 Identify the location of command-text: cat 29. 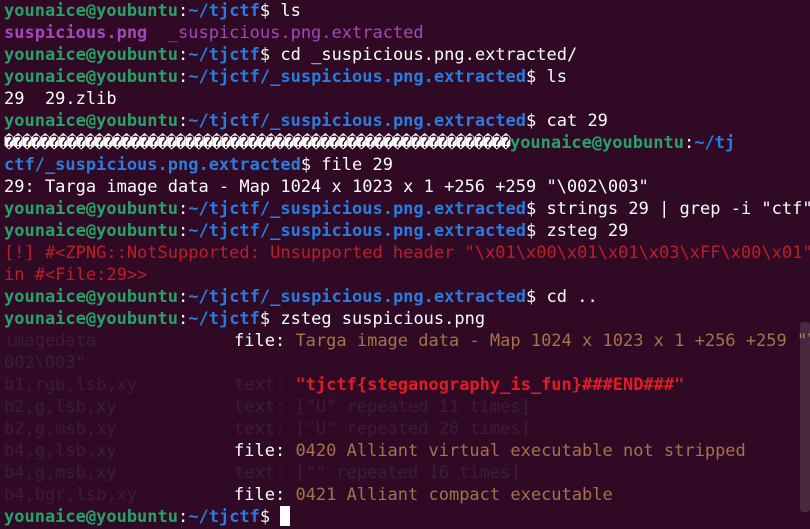
(577, 121).